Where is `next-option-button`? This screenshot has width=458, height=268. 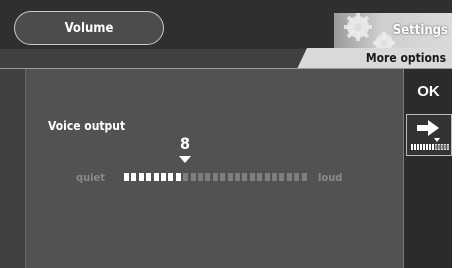
next-option-button is located at coordinates (429, 135).